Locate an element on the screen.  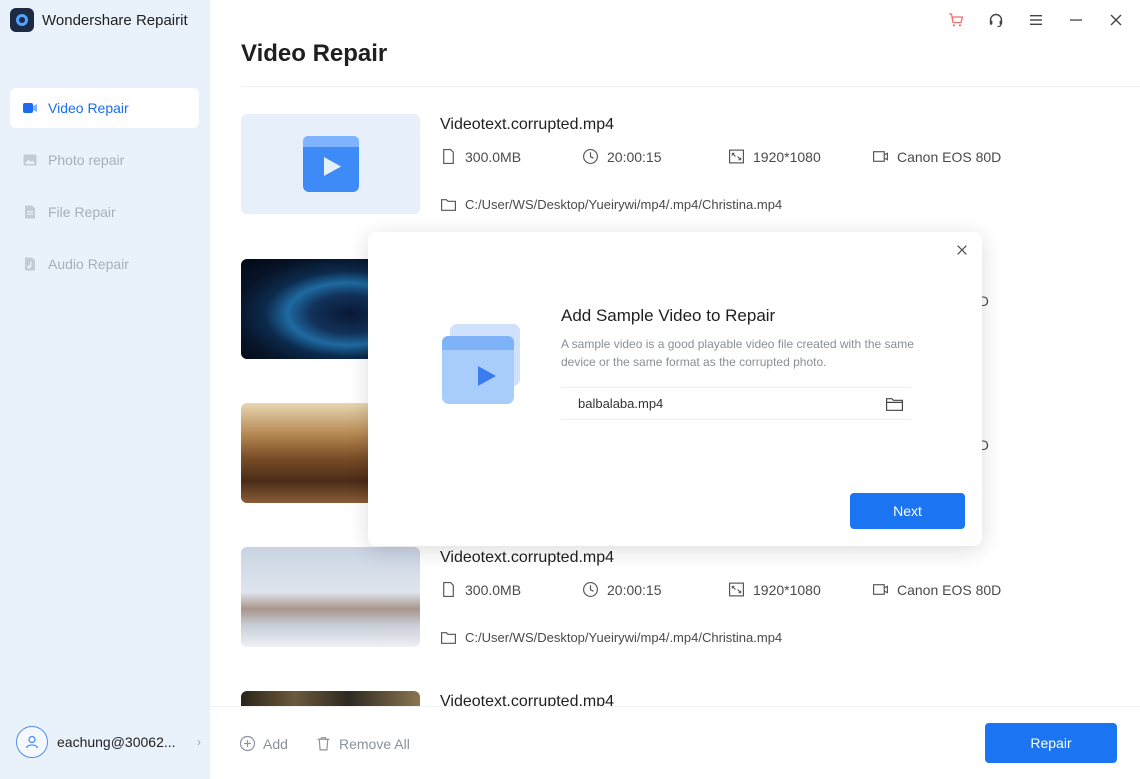
audio-icon is located at coordinates (30, 264).